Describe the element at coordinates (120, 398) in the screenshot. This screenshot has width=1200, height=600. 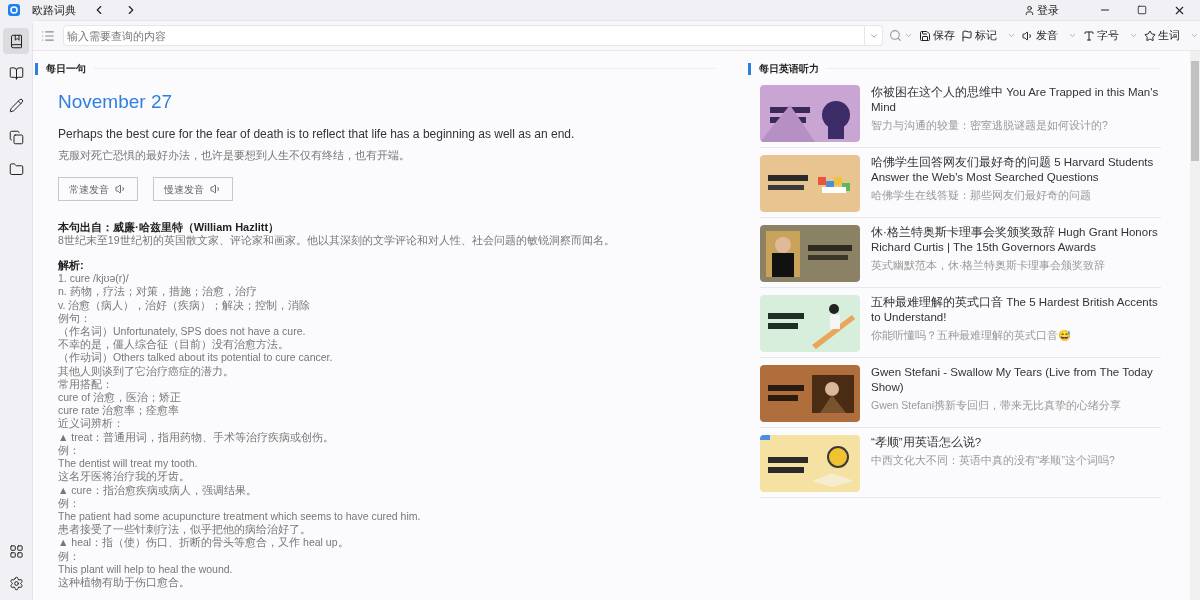
I see `analysis-line: cure of 治愈，医治；矫正` at that location.